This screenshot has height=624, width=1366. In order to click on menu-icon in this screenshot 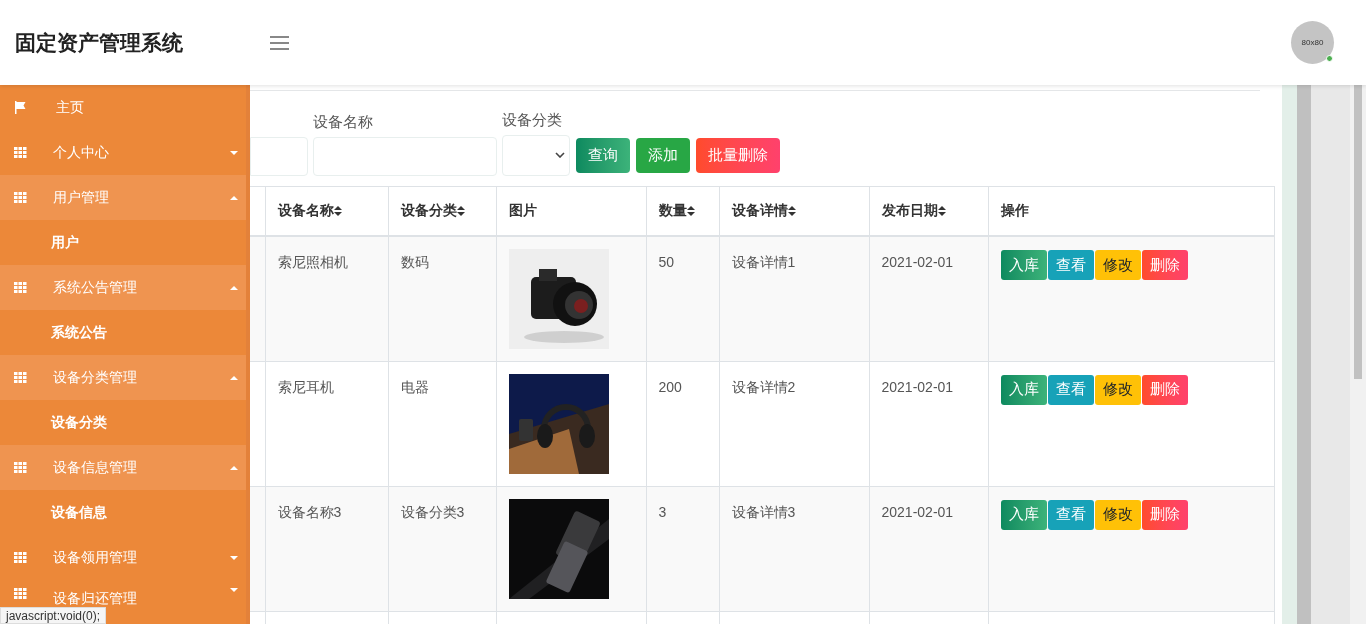, I will do `click(279, 42)`.